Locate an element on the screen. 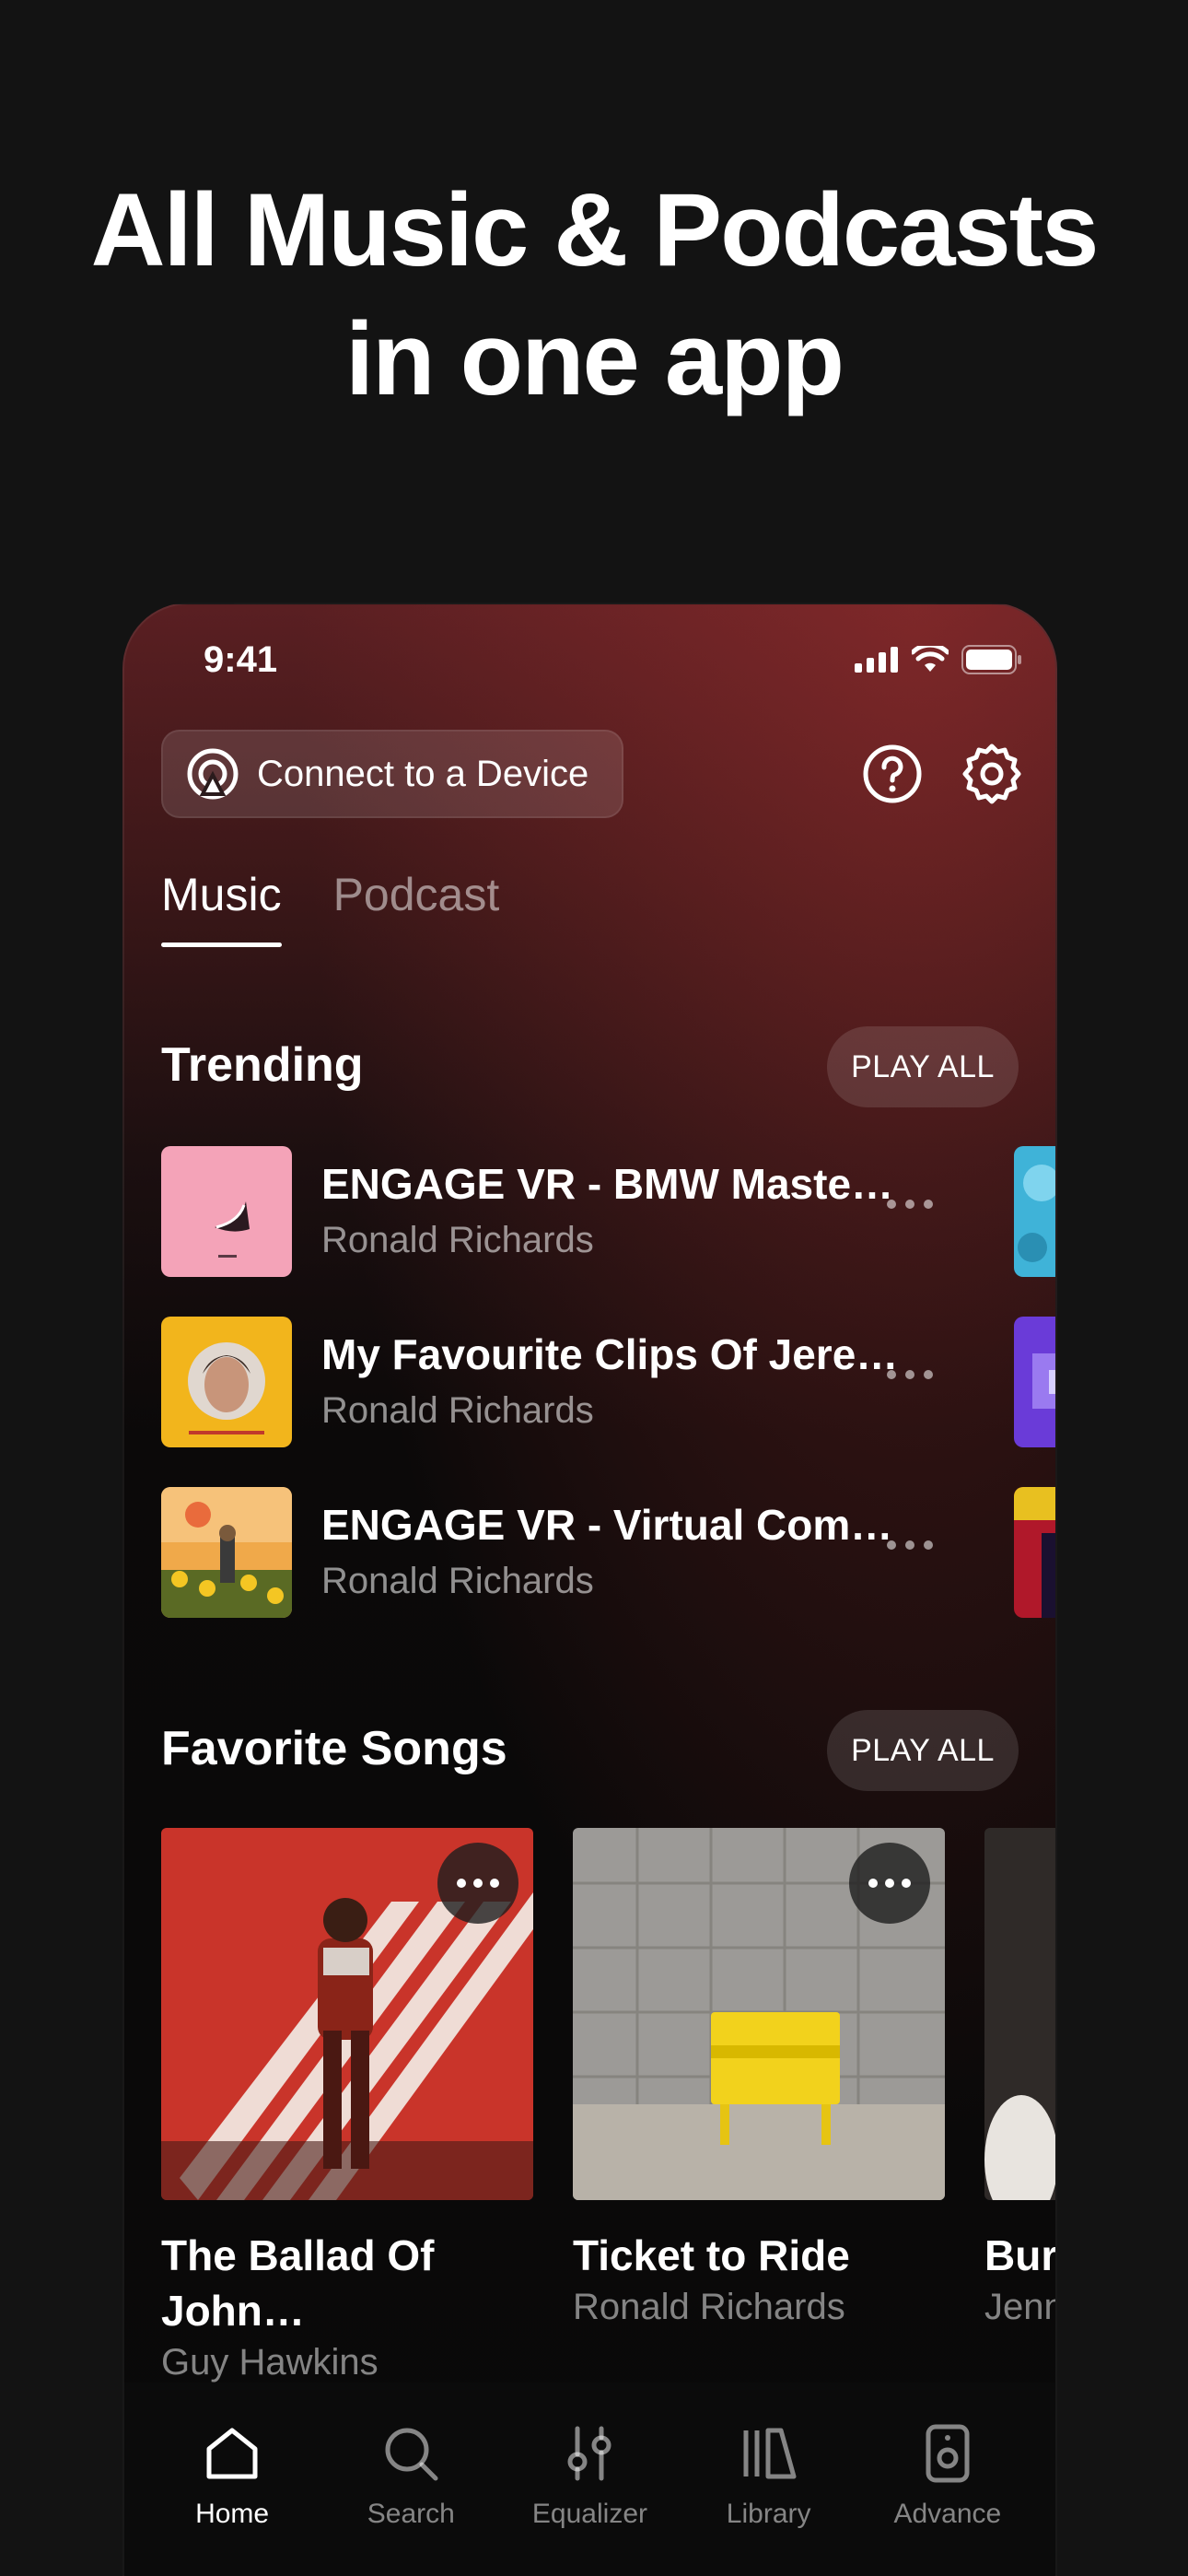  headline-line-1: All Music & Podcasts is located at coordinates (595, 229).